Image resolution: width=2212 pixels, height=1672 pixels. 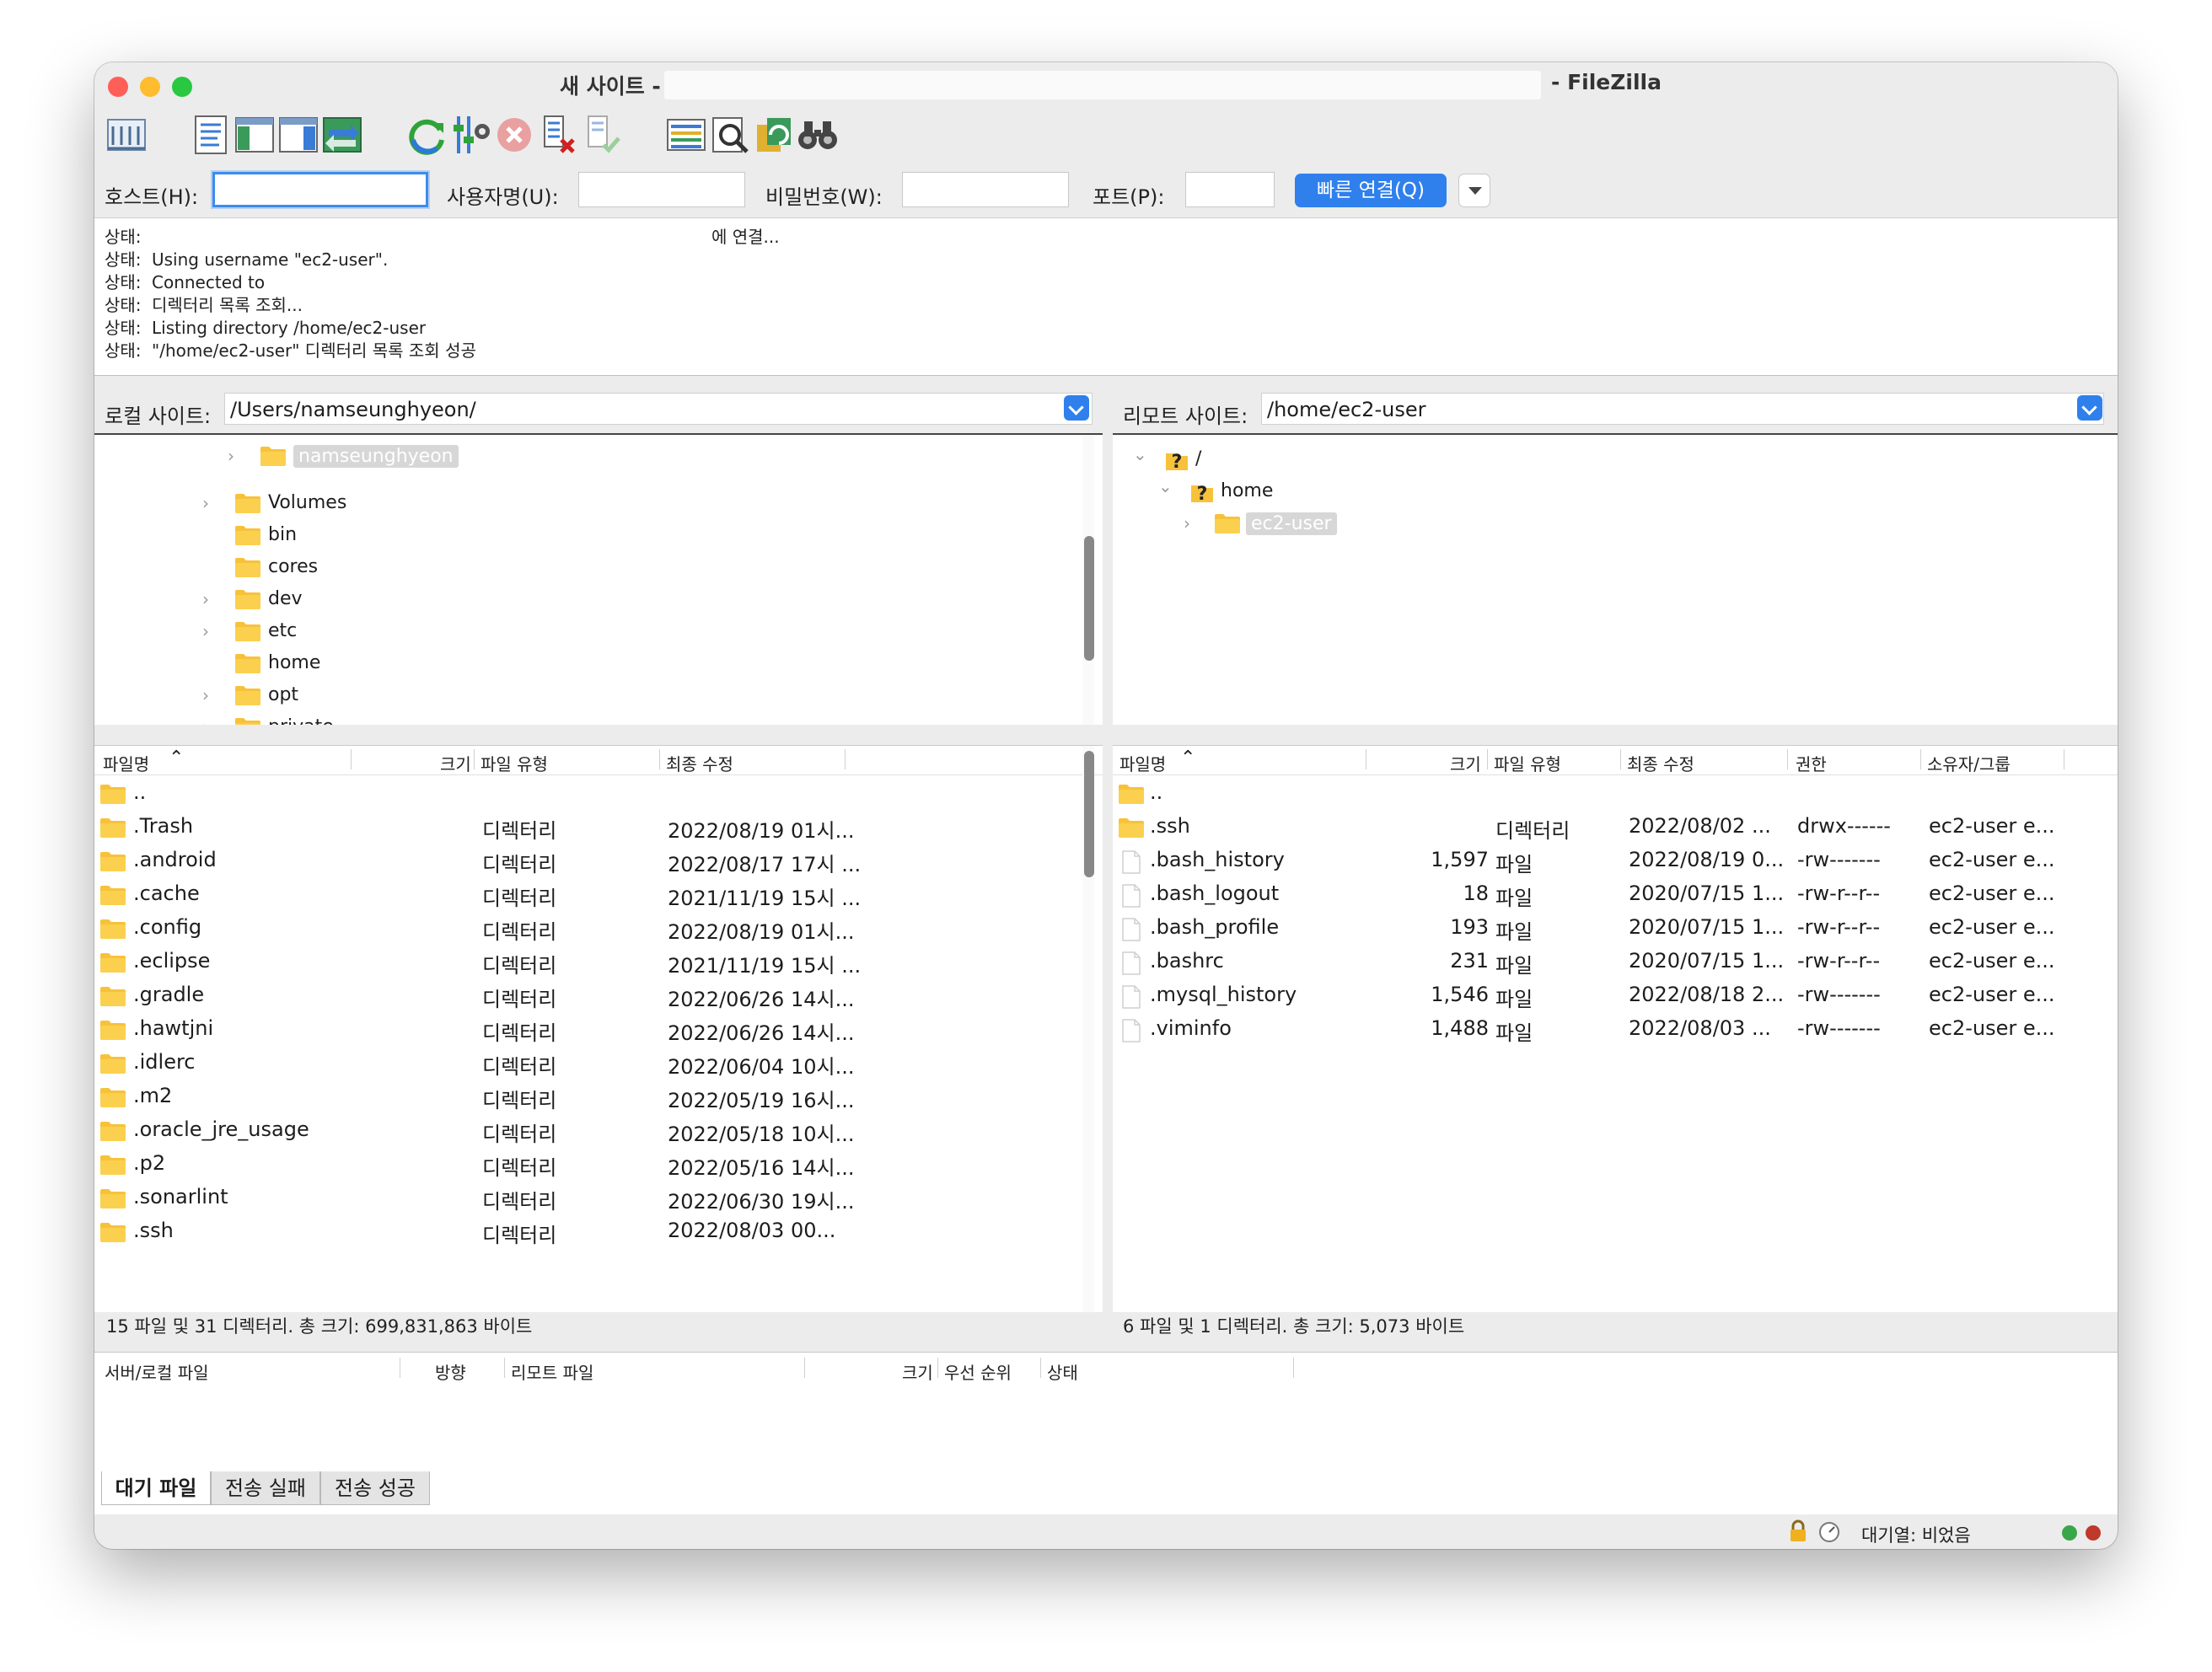 I want to click on local-tree-icon, so click(x=254, y=134).